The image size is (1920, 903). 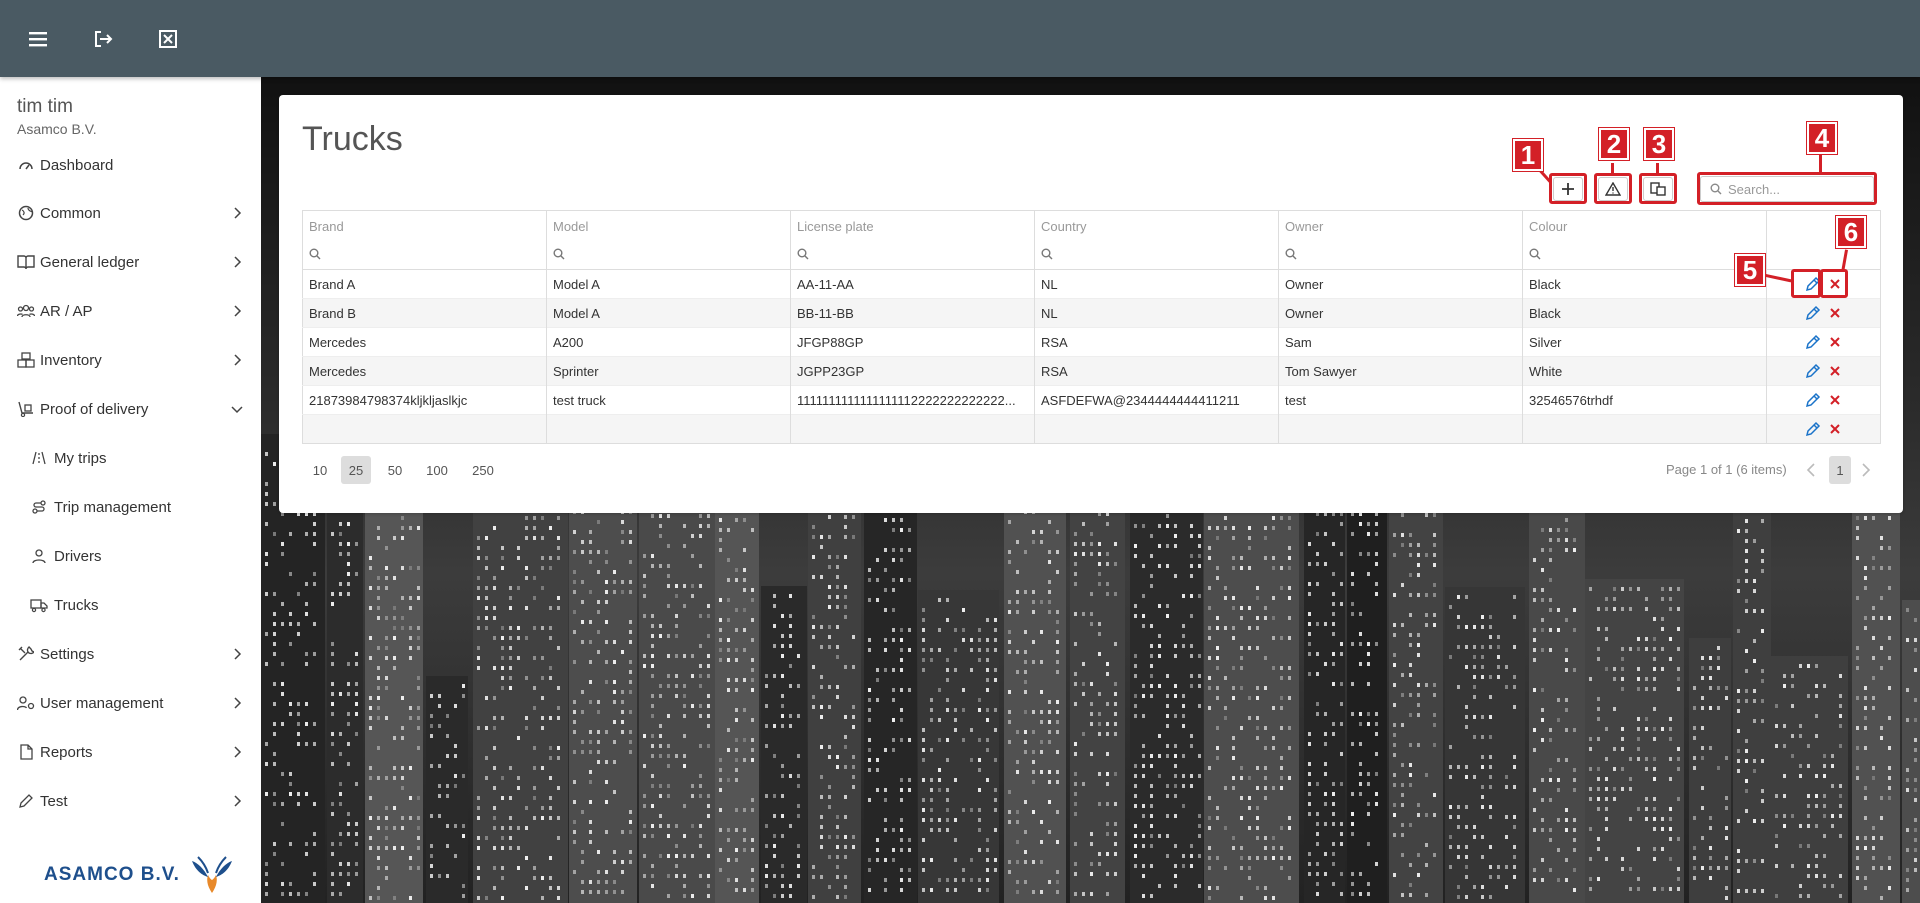 I want to click on column-header-colour: Colour, so click(x=1644, y=226).